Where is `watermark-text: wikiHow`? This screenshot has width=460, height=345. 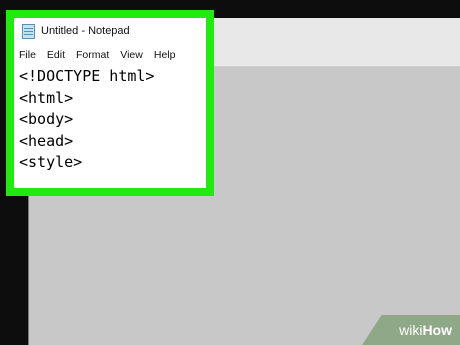
watermark-text: wikiHow is located at coordinates (425, 330).